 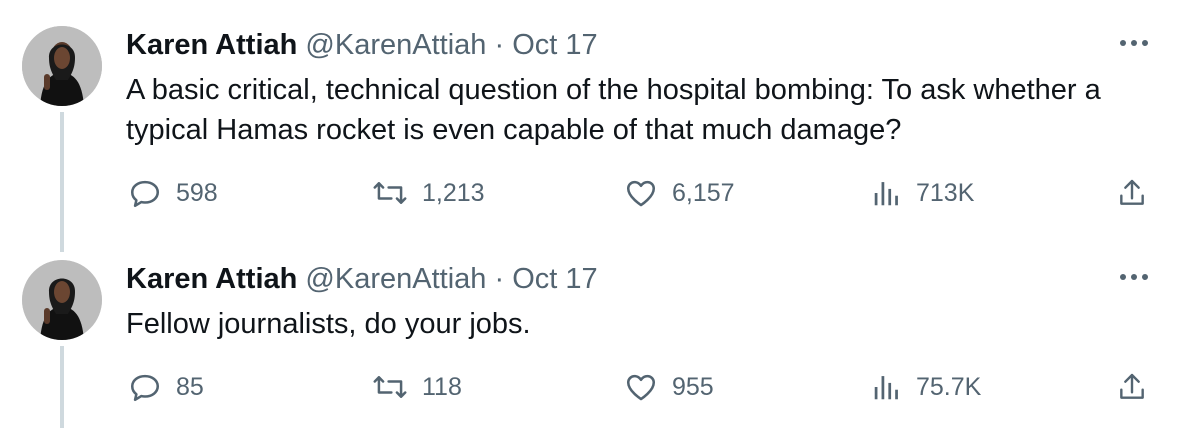 What do you see at coordinates (453, 192) in the screenshot?
I see `retweet-count: 1,213` at bounding box center [453, 192].